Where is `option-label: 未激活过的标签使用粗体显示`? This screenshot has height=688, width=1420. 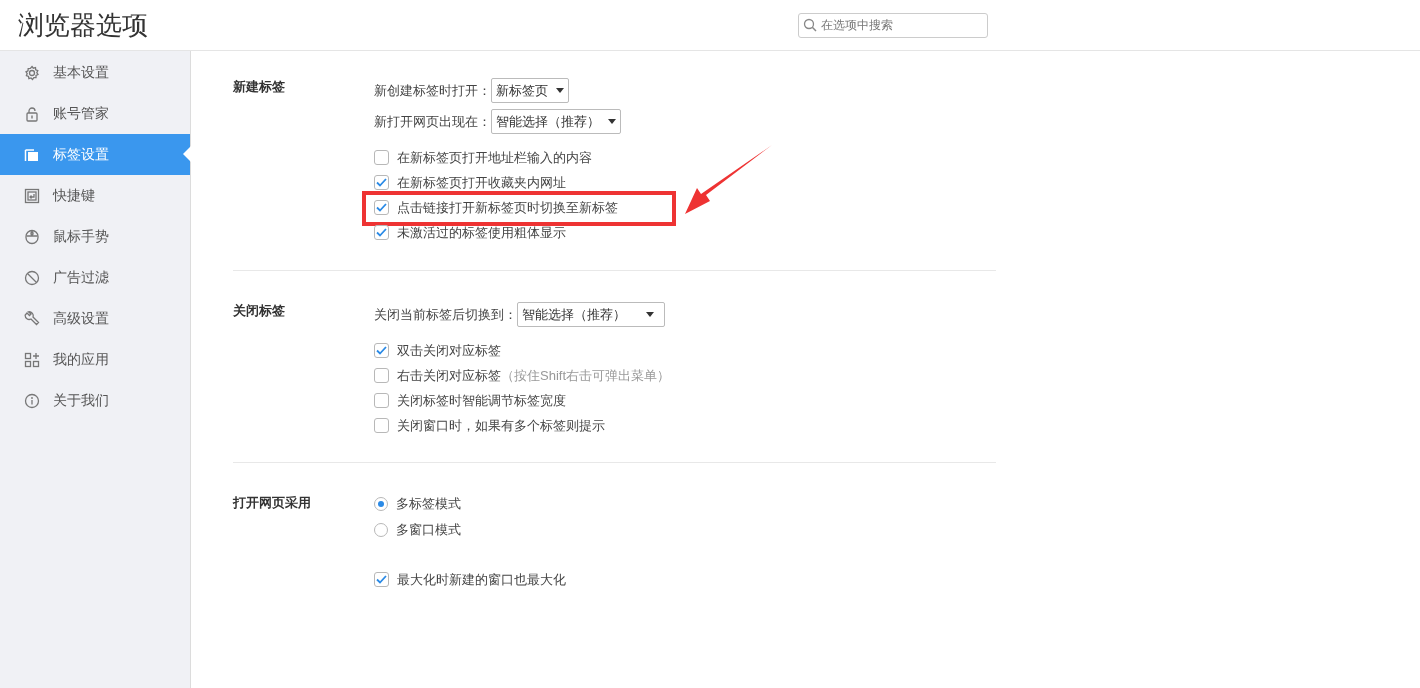 option-label: 未激活过的标签使用粗体显示 is located at coordinates (481, 232).